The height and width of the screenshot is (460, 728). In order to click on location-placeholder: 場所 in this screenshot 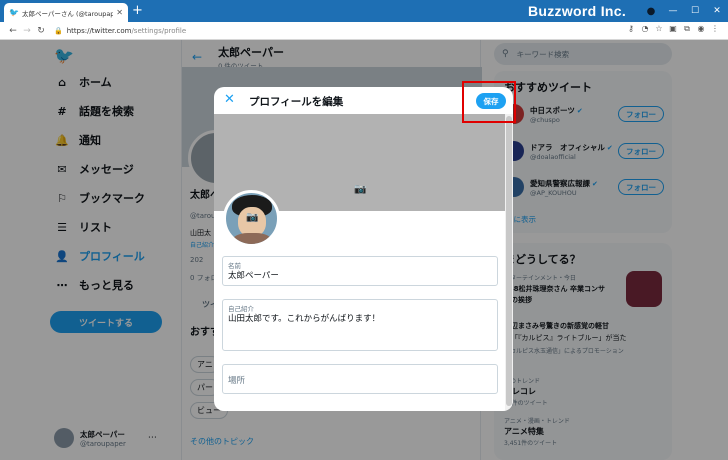, I will do `click(237, 381)`.